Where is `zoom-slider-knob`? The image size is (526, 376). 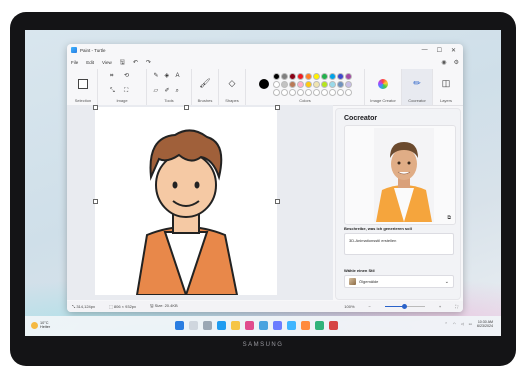
zoom-slider-knob is located at coordinates (405, 306).